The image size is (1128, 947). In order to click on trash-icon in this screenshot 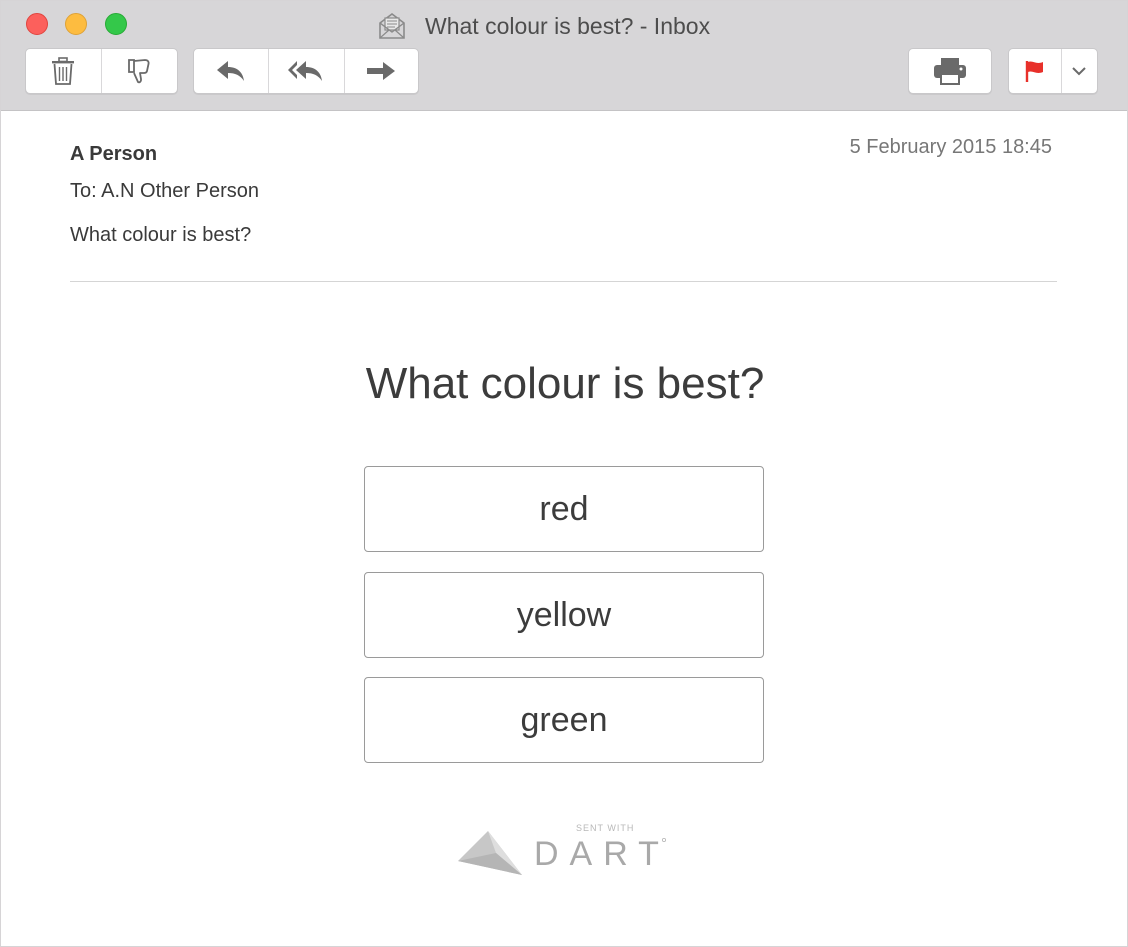, I will do `click(63, 71)`.